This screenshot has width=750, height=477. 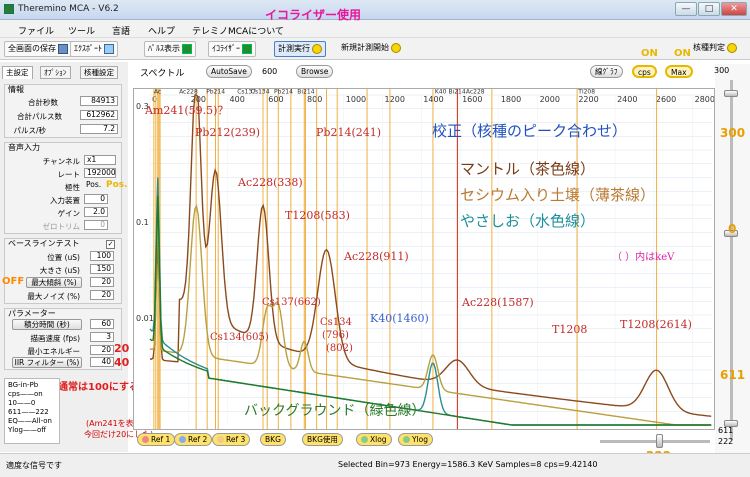 I want to click on marker-label: Cs134, so click(x=260, y=92).